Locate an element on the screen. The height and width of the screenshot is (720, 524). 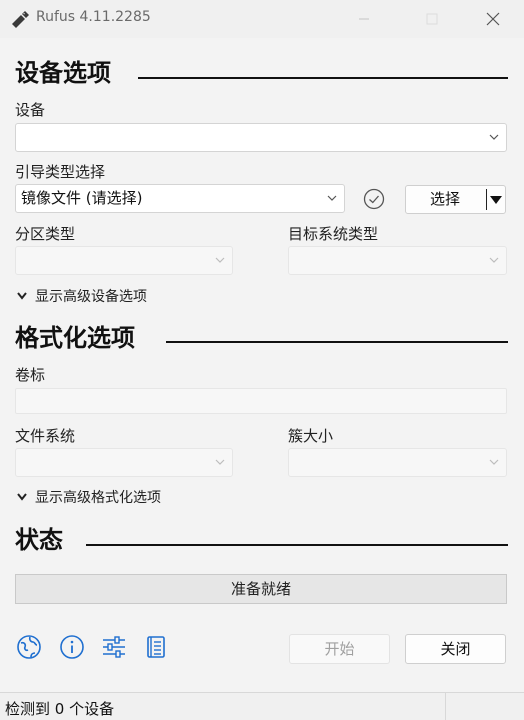
maximize-button is located at coordinates (432, 19).